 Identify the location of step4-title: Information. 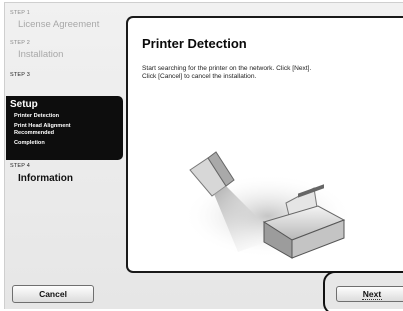
(45, 178).